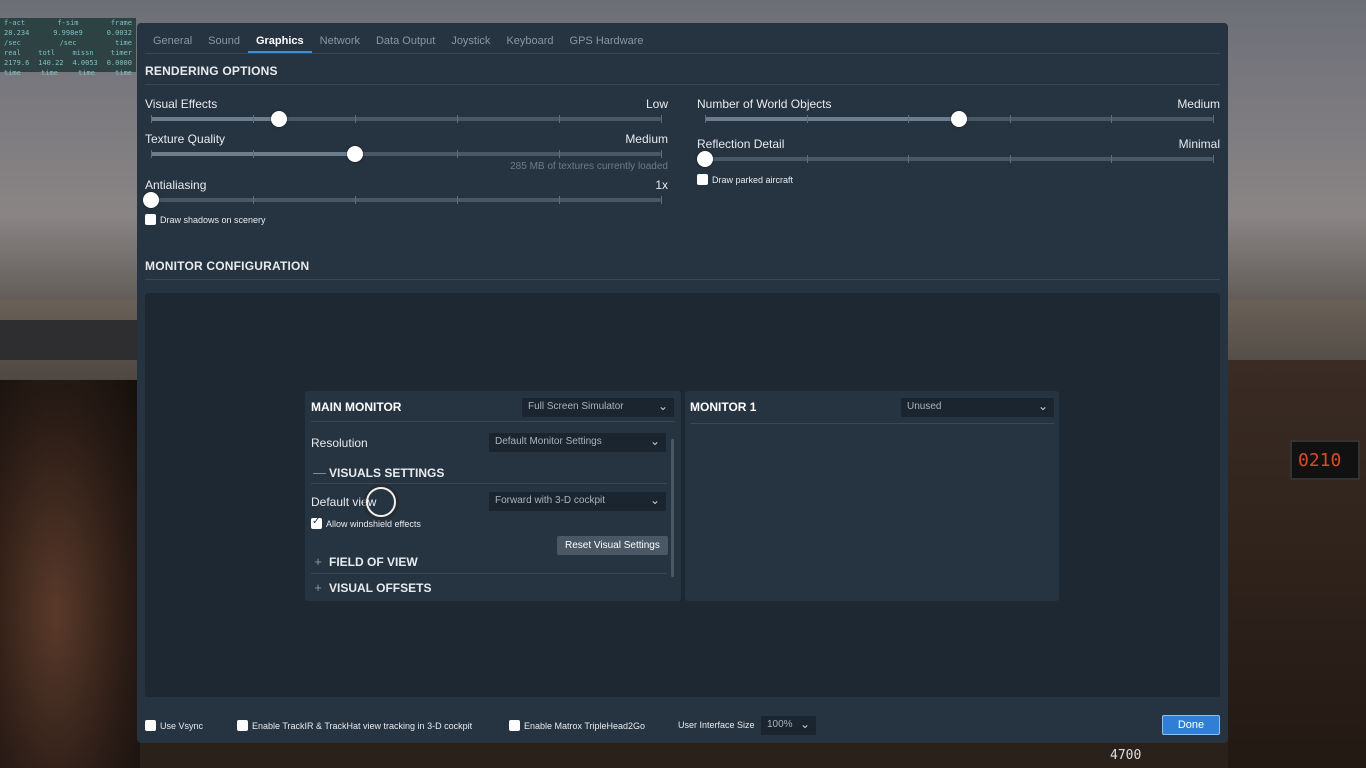 This screenshot has width=1366, height=768. Describe the element at coordinates (121, 53) in the screenshot. I see `debug-cell: timer` at that location.